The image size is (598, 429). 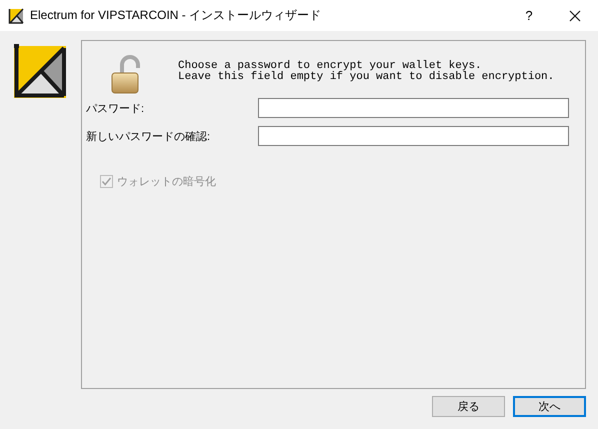 What do you see at coordinates (16, 16) in the screenshot?
I see `app-logo-icon` at bounding box center [16, 16].